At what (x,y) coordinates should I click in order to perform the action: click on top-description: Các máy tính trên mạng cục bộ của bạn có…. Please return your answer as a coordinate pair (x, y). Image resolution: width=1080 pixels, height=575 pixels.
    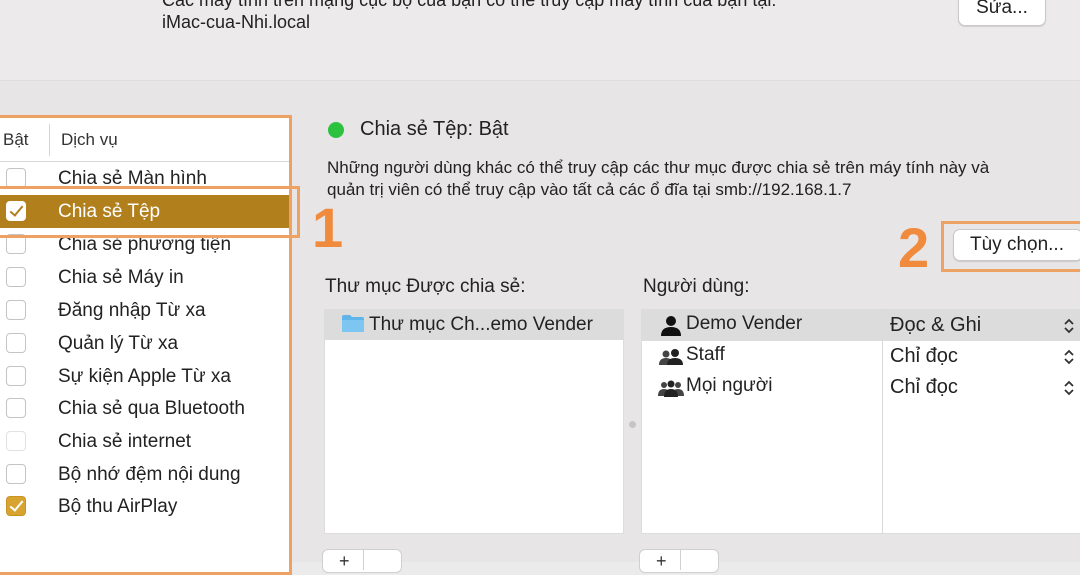
    Looking at the image, I should click on (469, 5).